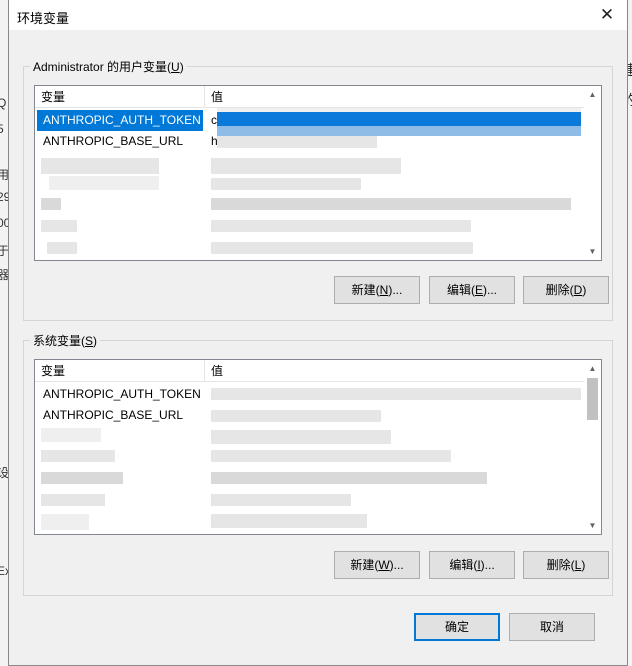 This screenshot has height=666, width=632. What do you see at coordinates (399, 119) in the screenshot?
I see `selection-highlight` at bounding box center [399, 119].